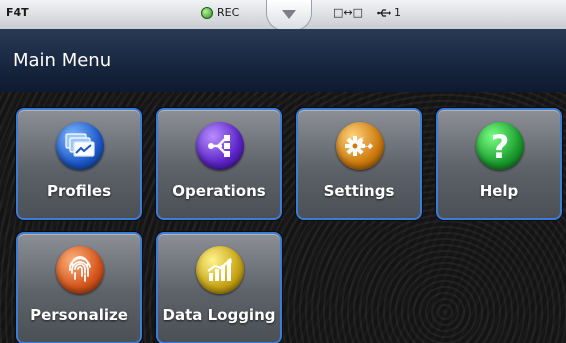 The width and height of the screenshot is (566, 343). Describe the element at coordinates (397, 12) in the screenshot. I see `usb-count: 1` at that location.